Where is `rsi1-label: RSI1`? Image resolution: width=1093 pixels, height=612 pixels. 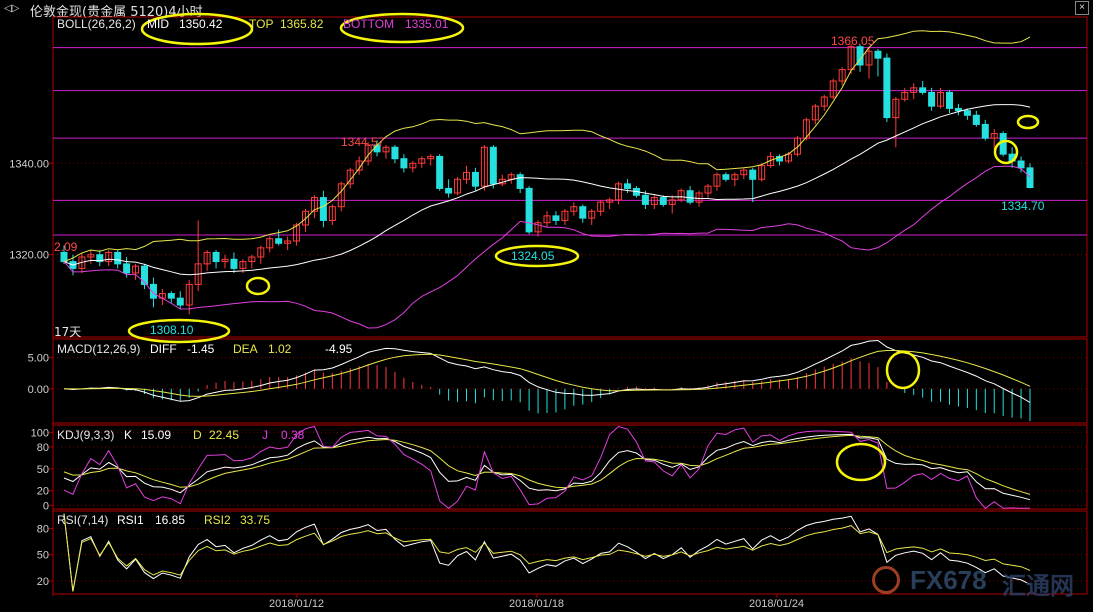
rsi1-label: RSI1 is located at coordinates (130, 520).